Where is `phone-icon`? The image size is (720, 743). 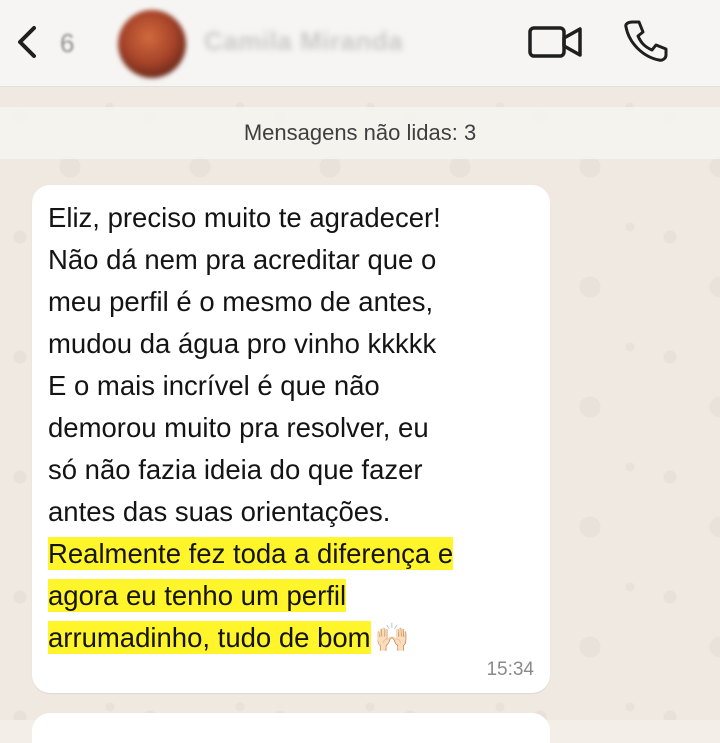
phone-icon is located at coordinates (646, 41).